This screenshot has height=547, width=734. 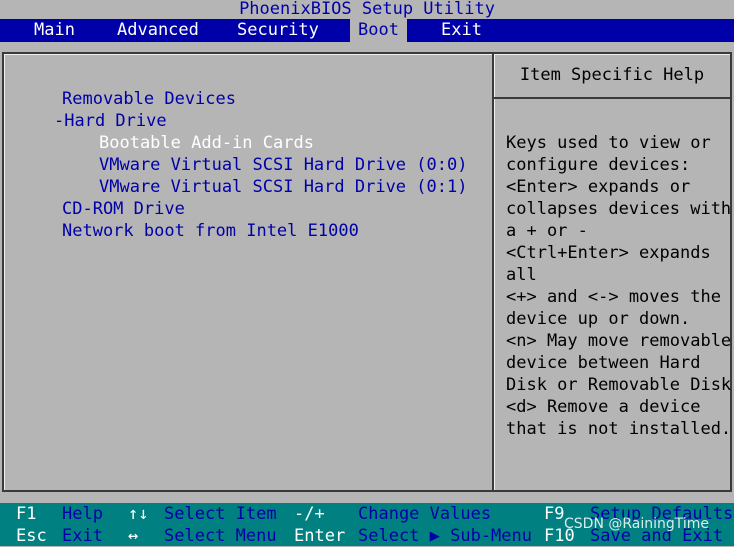 I want to click on key-desc-change-values: Change Values, so click(x=425, y=514).